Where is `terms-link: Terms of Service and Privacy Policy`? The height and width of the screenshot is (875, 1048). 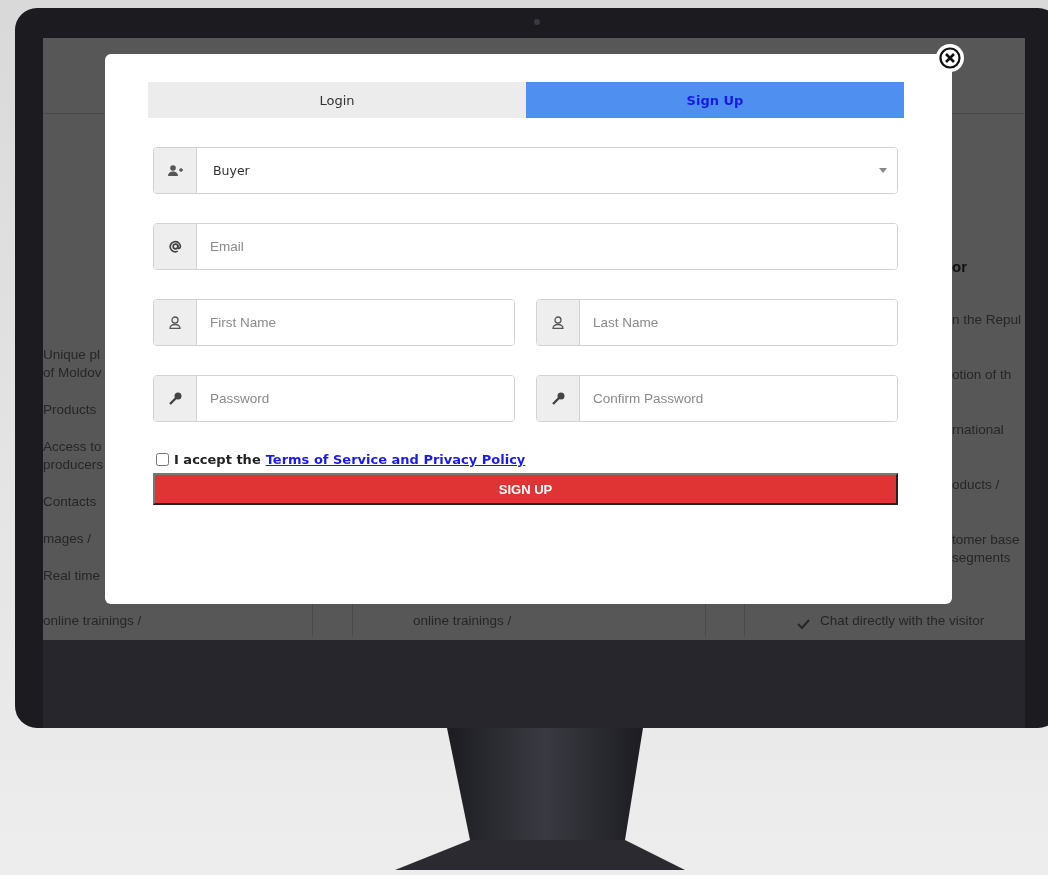 terms-link: Terms of Service and Privacy Policy is located at coordinates (395, 459).